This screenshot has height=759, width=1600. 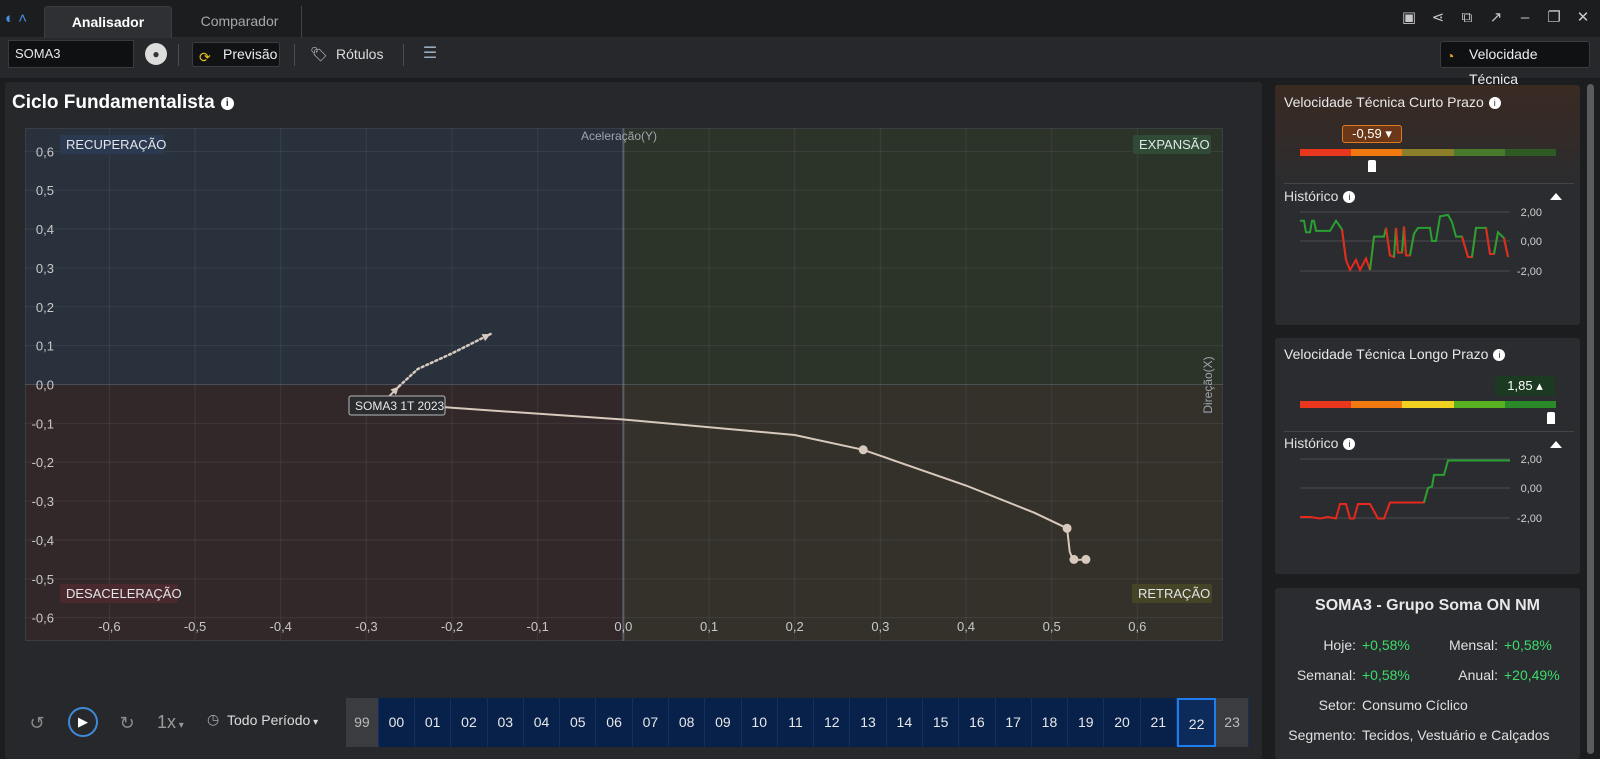 What do you see at coordinates (430, 54) in the screenshot?
I see `filter-settings-icon: ☰` at bounding box center [430, 54].